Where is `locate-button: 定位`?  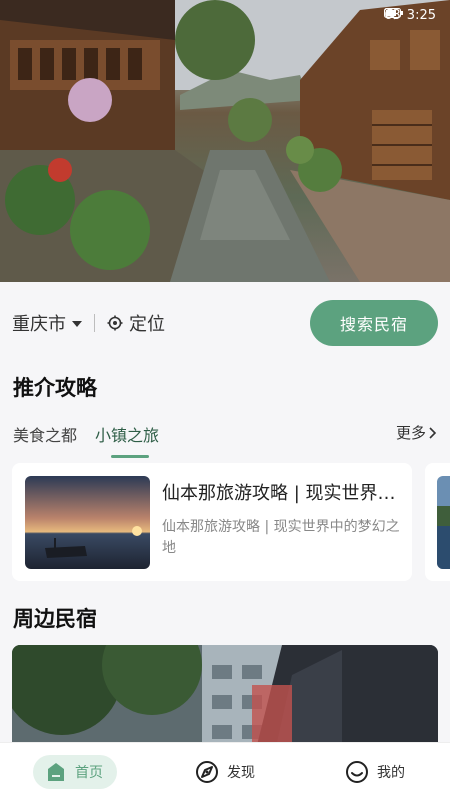 locate-button: 定位 is located at coordinates (136, 323).